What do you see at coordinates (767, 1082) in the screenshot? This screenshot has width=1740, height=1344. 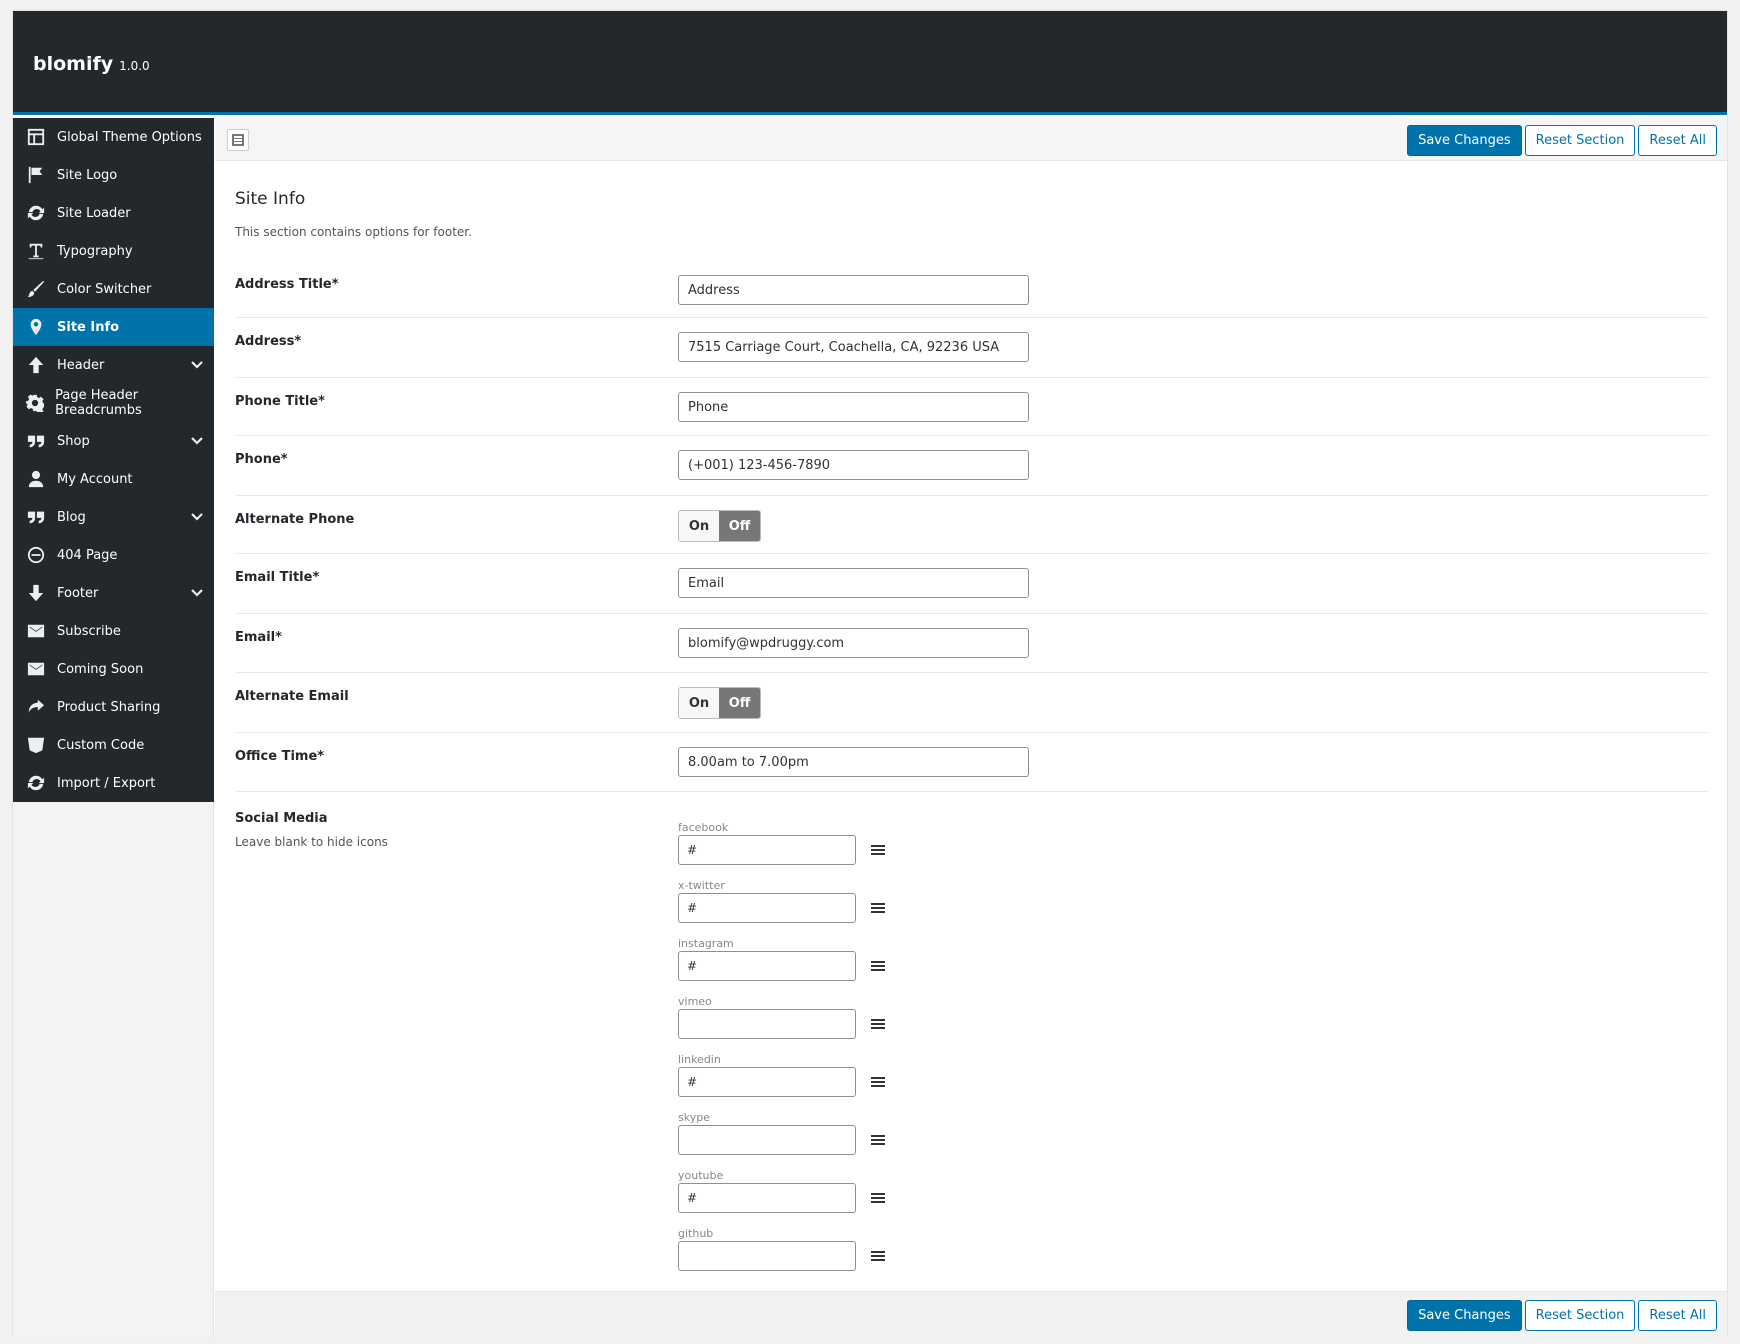 I see `linkedin-url-input` at bounding box center [767, 1082].